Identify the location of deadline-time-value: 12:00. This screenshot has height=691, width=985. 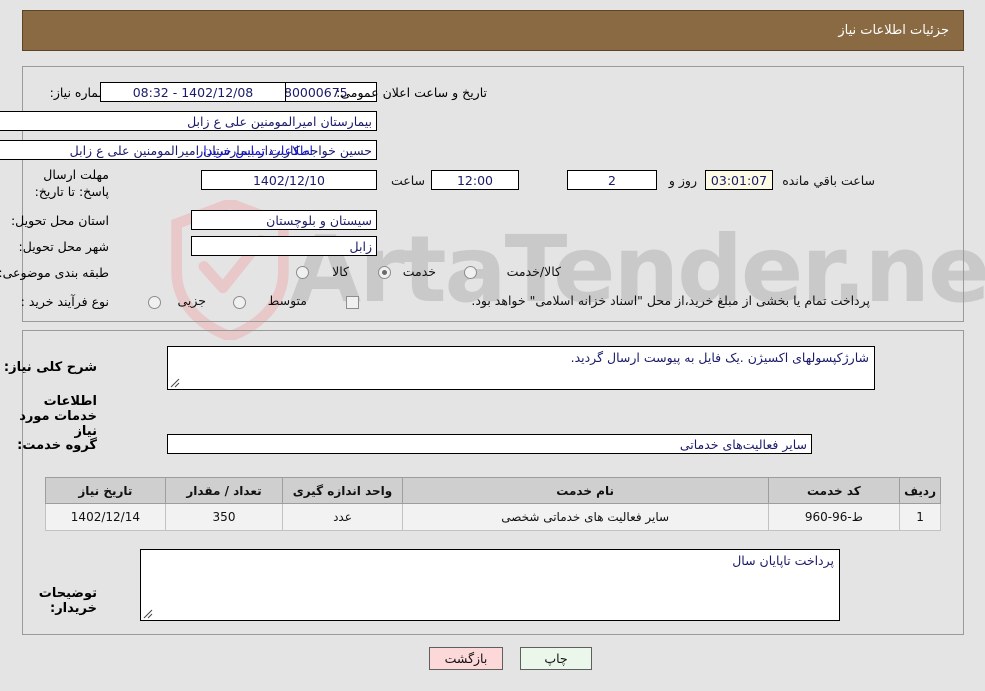
(475, 180).